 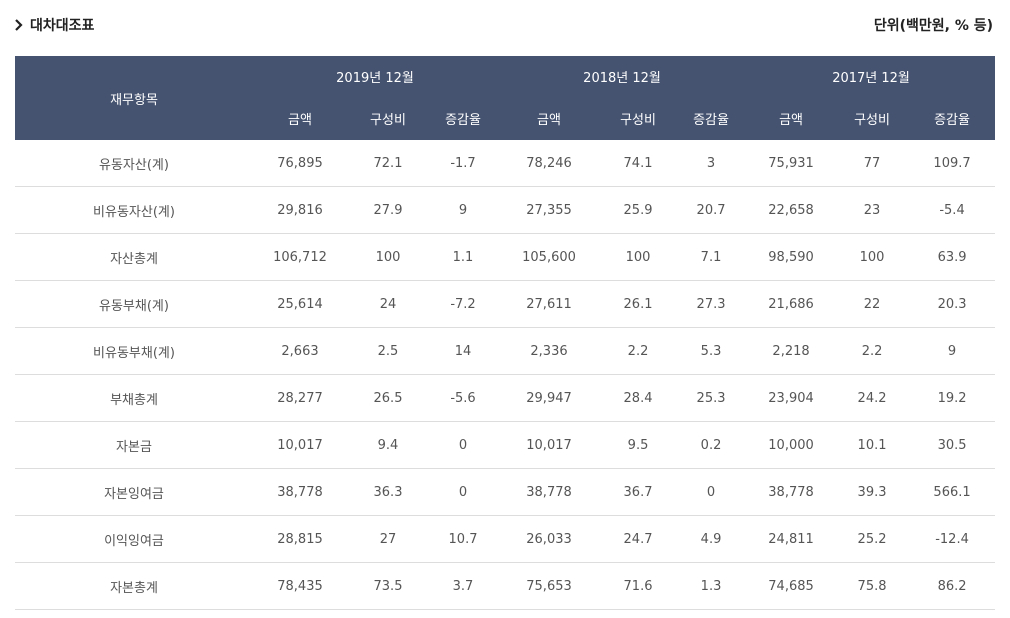 What do you see at coordinates (388, 210) in the screenshot?
I see `table-cell: 27.9` at bounding box center [388, 210].